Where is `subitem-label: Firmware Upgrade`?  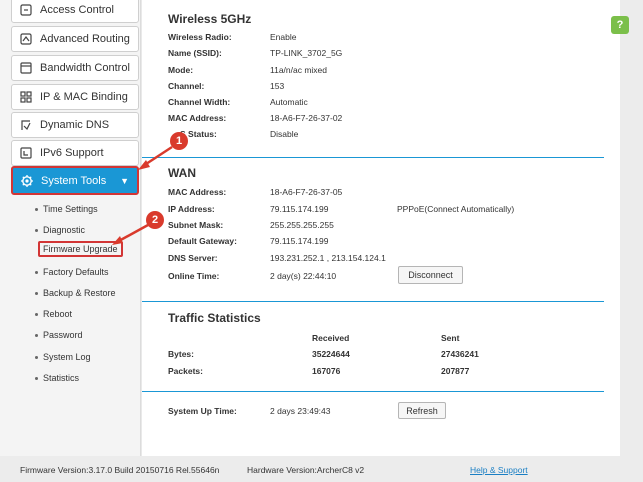 subitem-label: Firmware Upgrade is located at coordinates (80, 249).